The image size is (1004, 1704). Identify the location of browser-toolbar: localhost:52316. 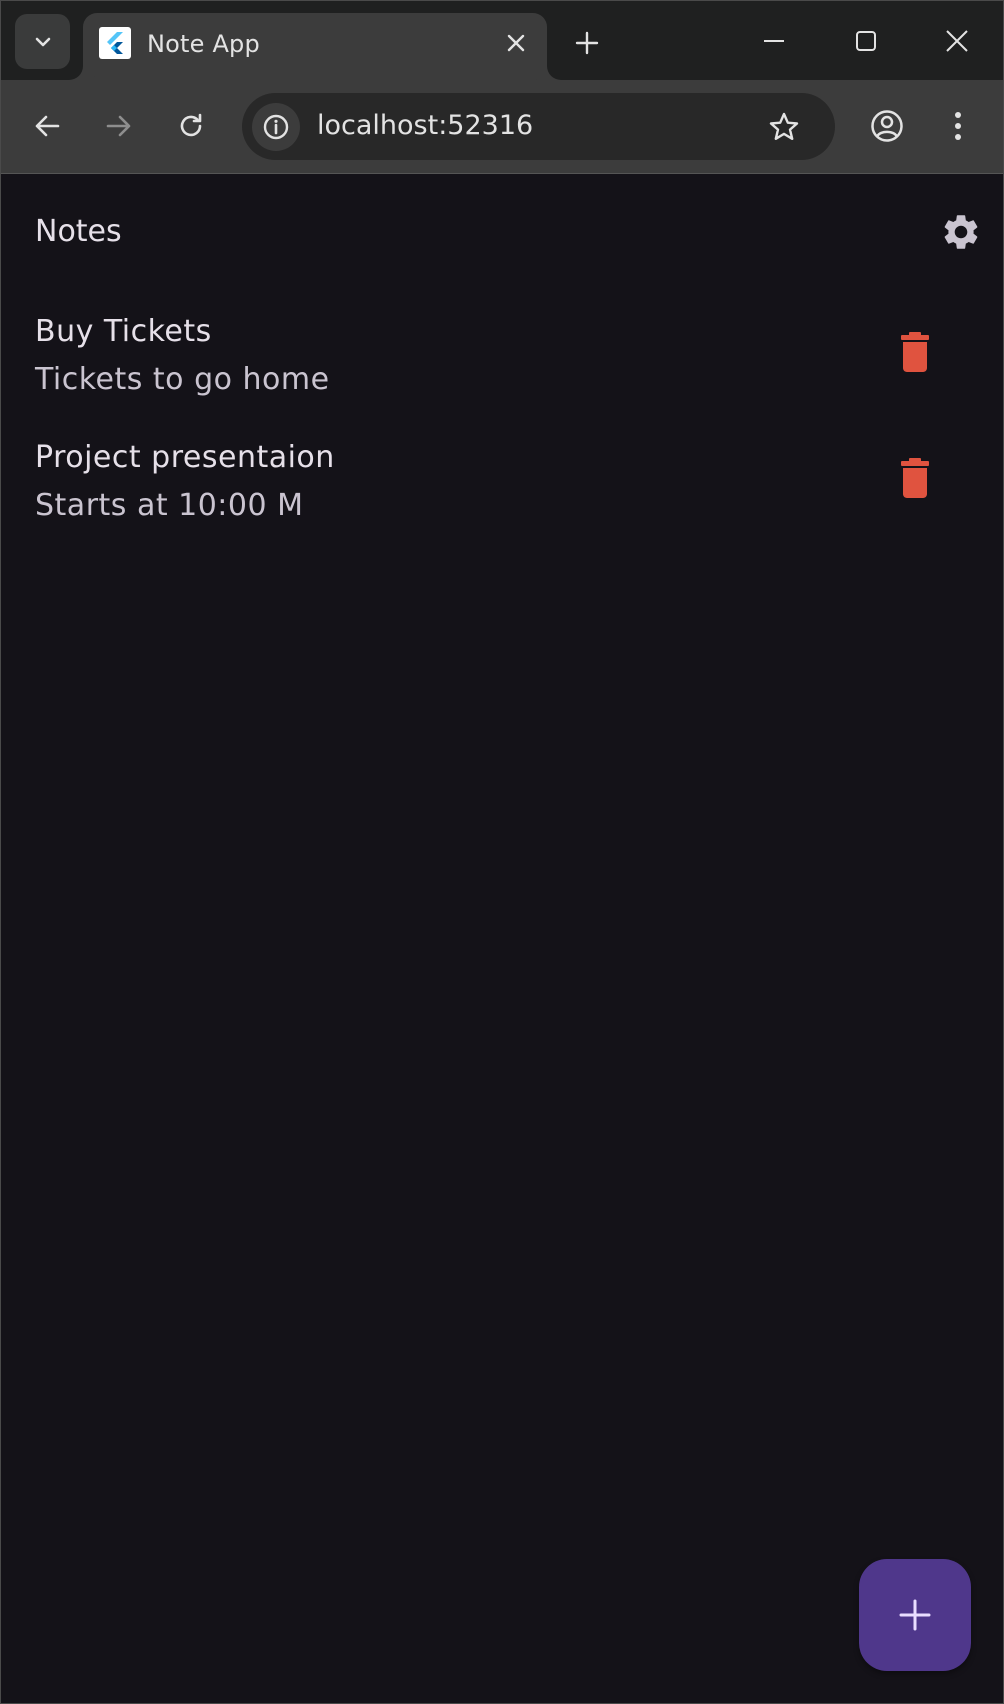
(502, 127).